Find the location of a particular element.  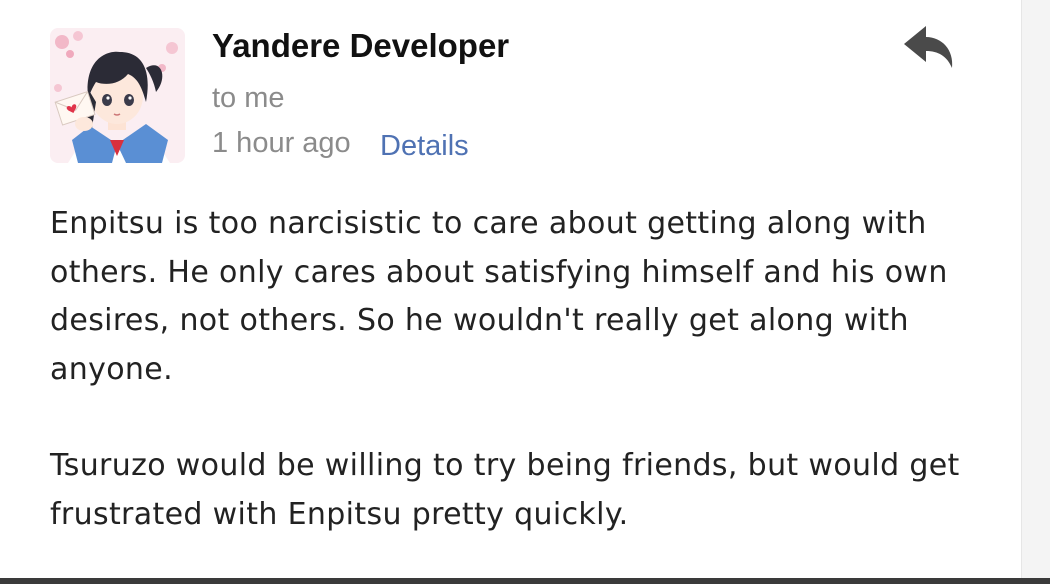

details-link: Details is located at coordinates (424, 146).